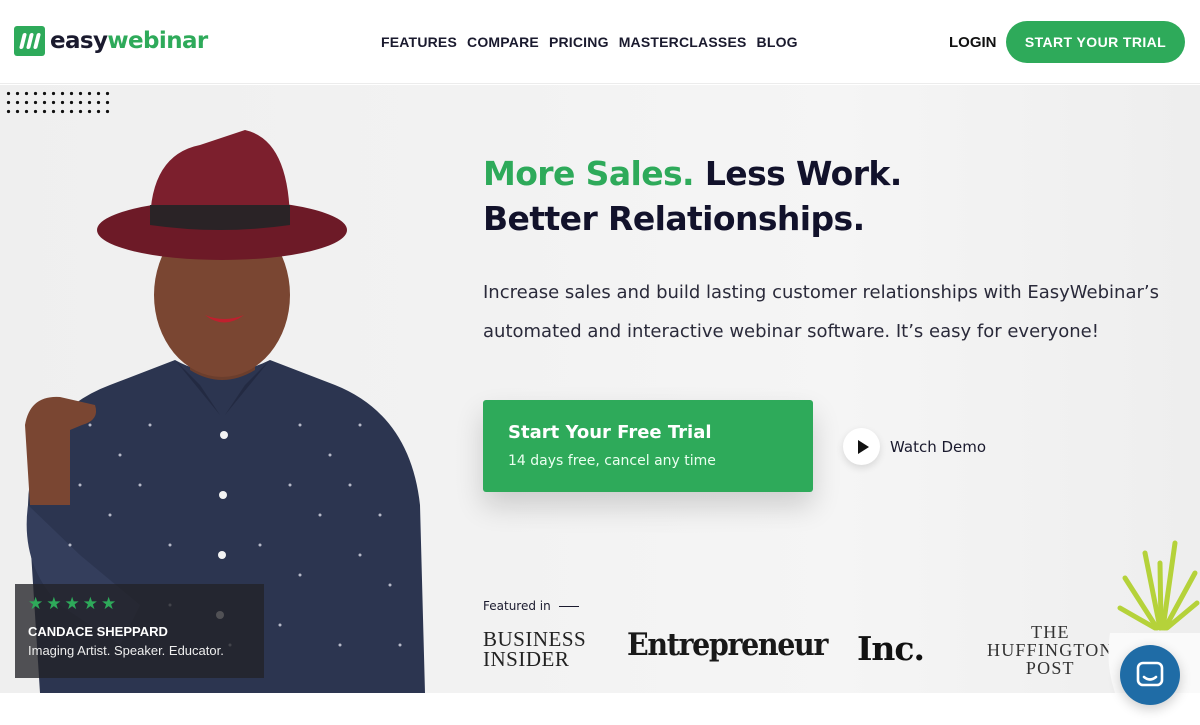  I want to click on cta-title: Start Your Free Trial, so click(610, 432).